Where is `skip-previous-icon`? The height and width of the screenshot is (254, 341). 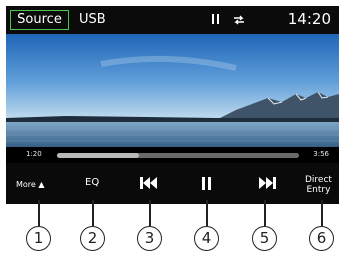
skip-previous-icon is located at coordinates (148, 183).